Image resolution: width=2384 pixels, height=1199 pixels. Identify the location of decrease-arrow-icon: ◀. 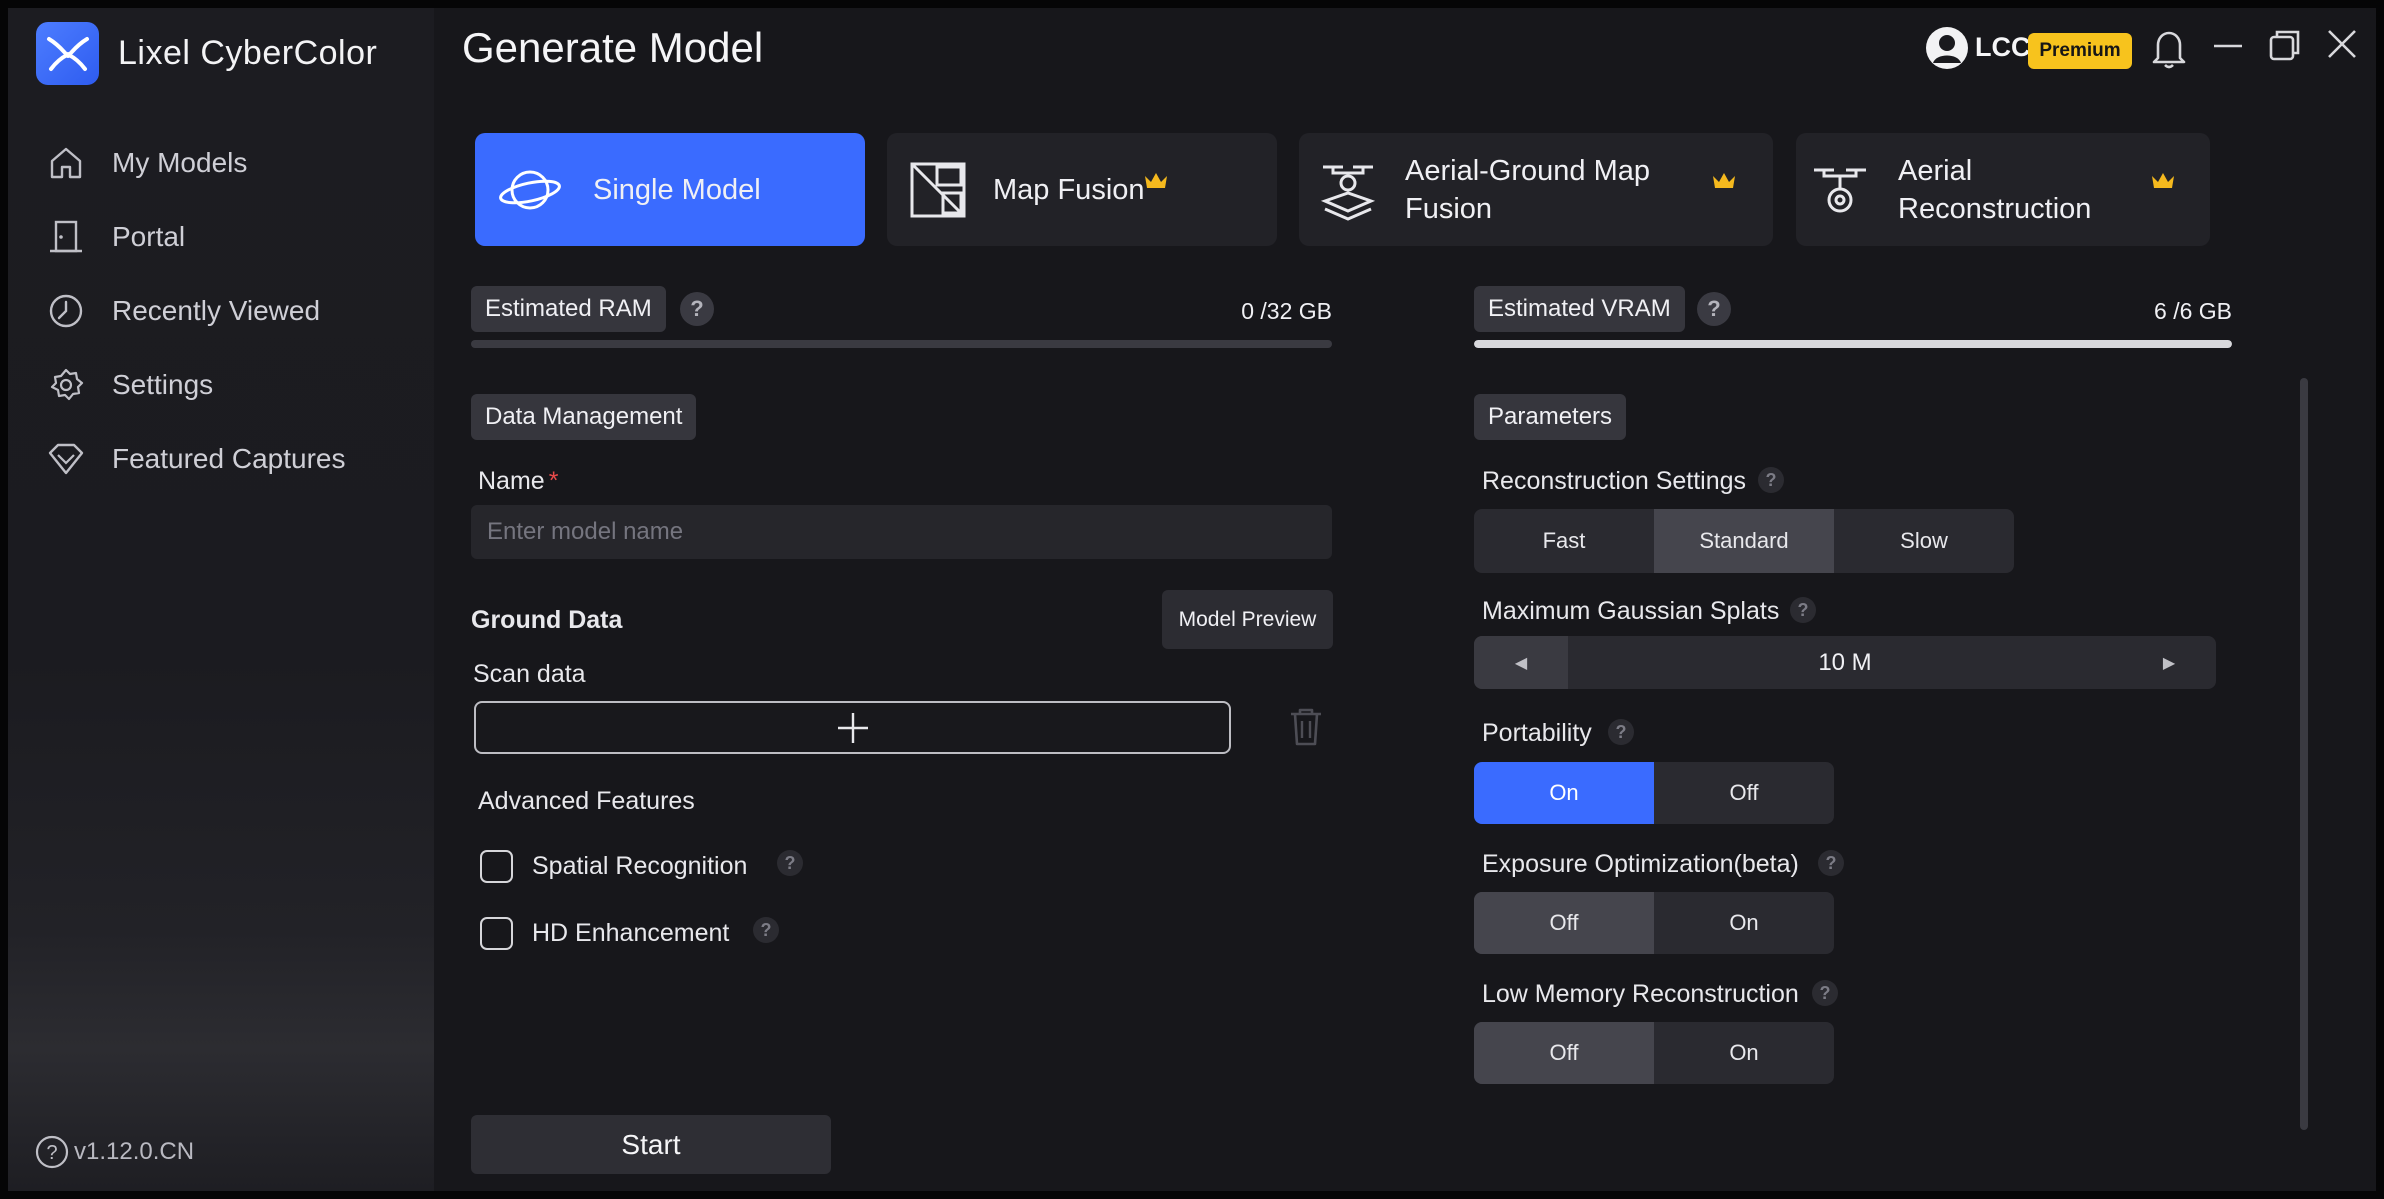
(1521, 662).